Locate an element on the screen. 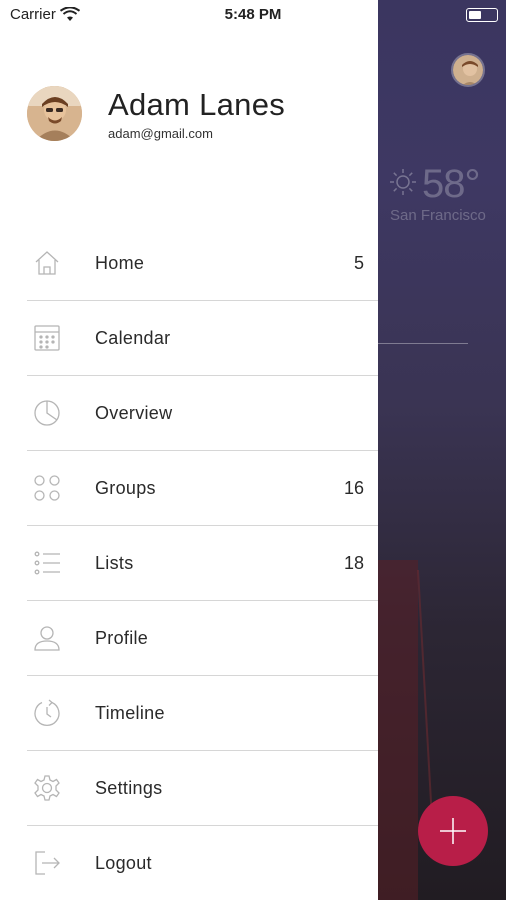 The height and width of the screenshot is (900, 506). menu-label: Overview is located at coordinates (134, 412).